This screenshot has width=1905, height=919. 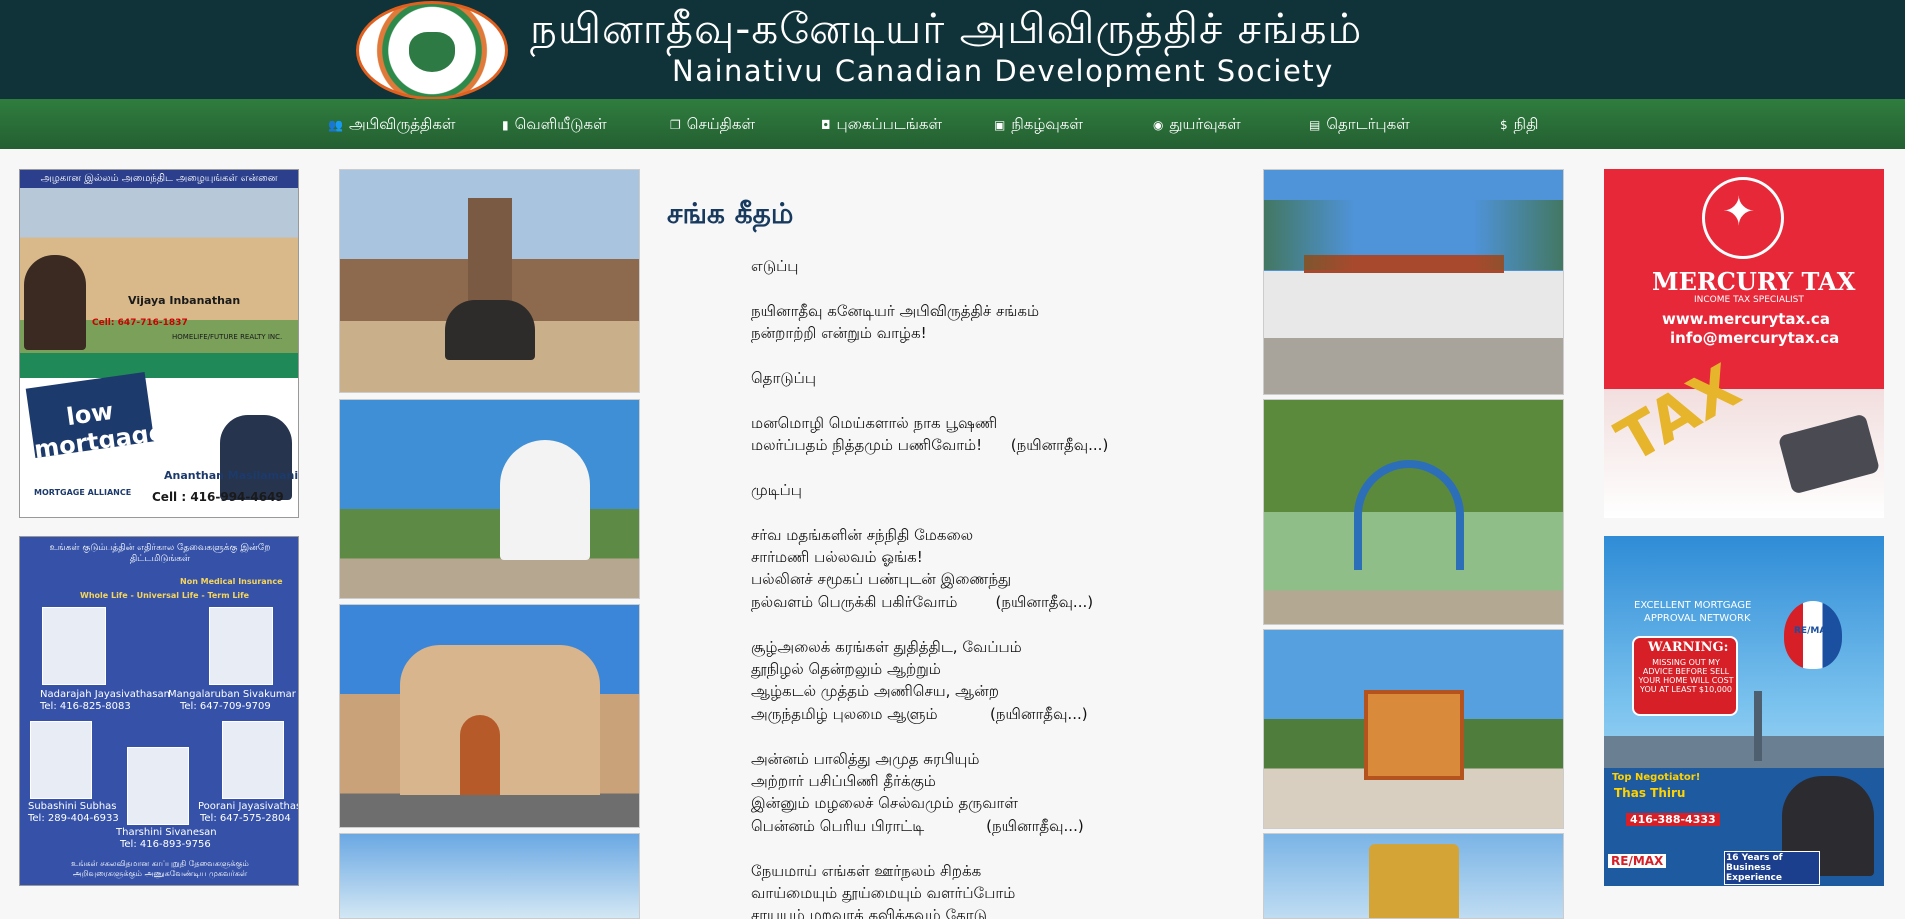 I want to click on poem-line: அற்றார் பசிப்பிணி தீர்க்கும், so click(x=843, y=780).